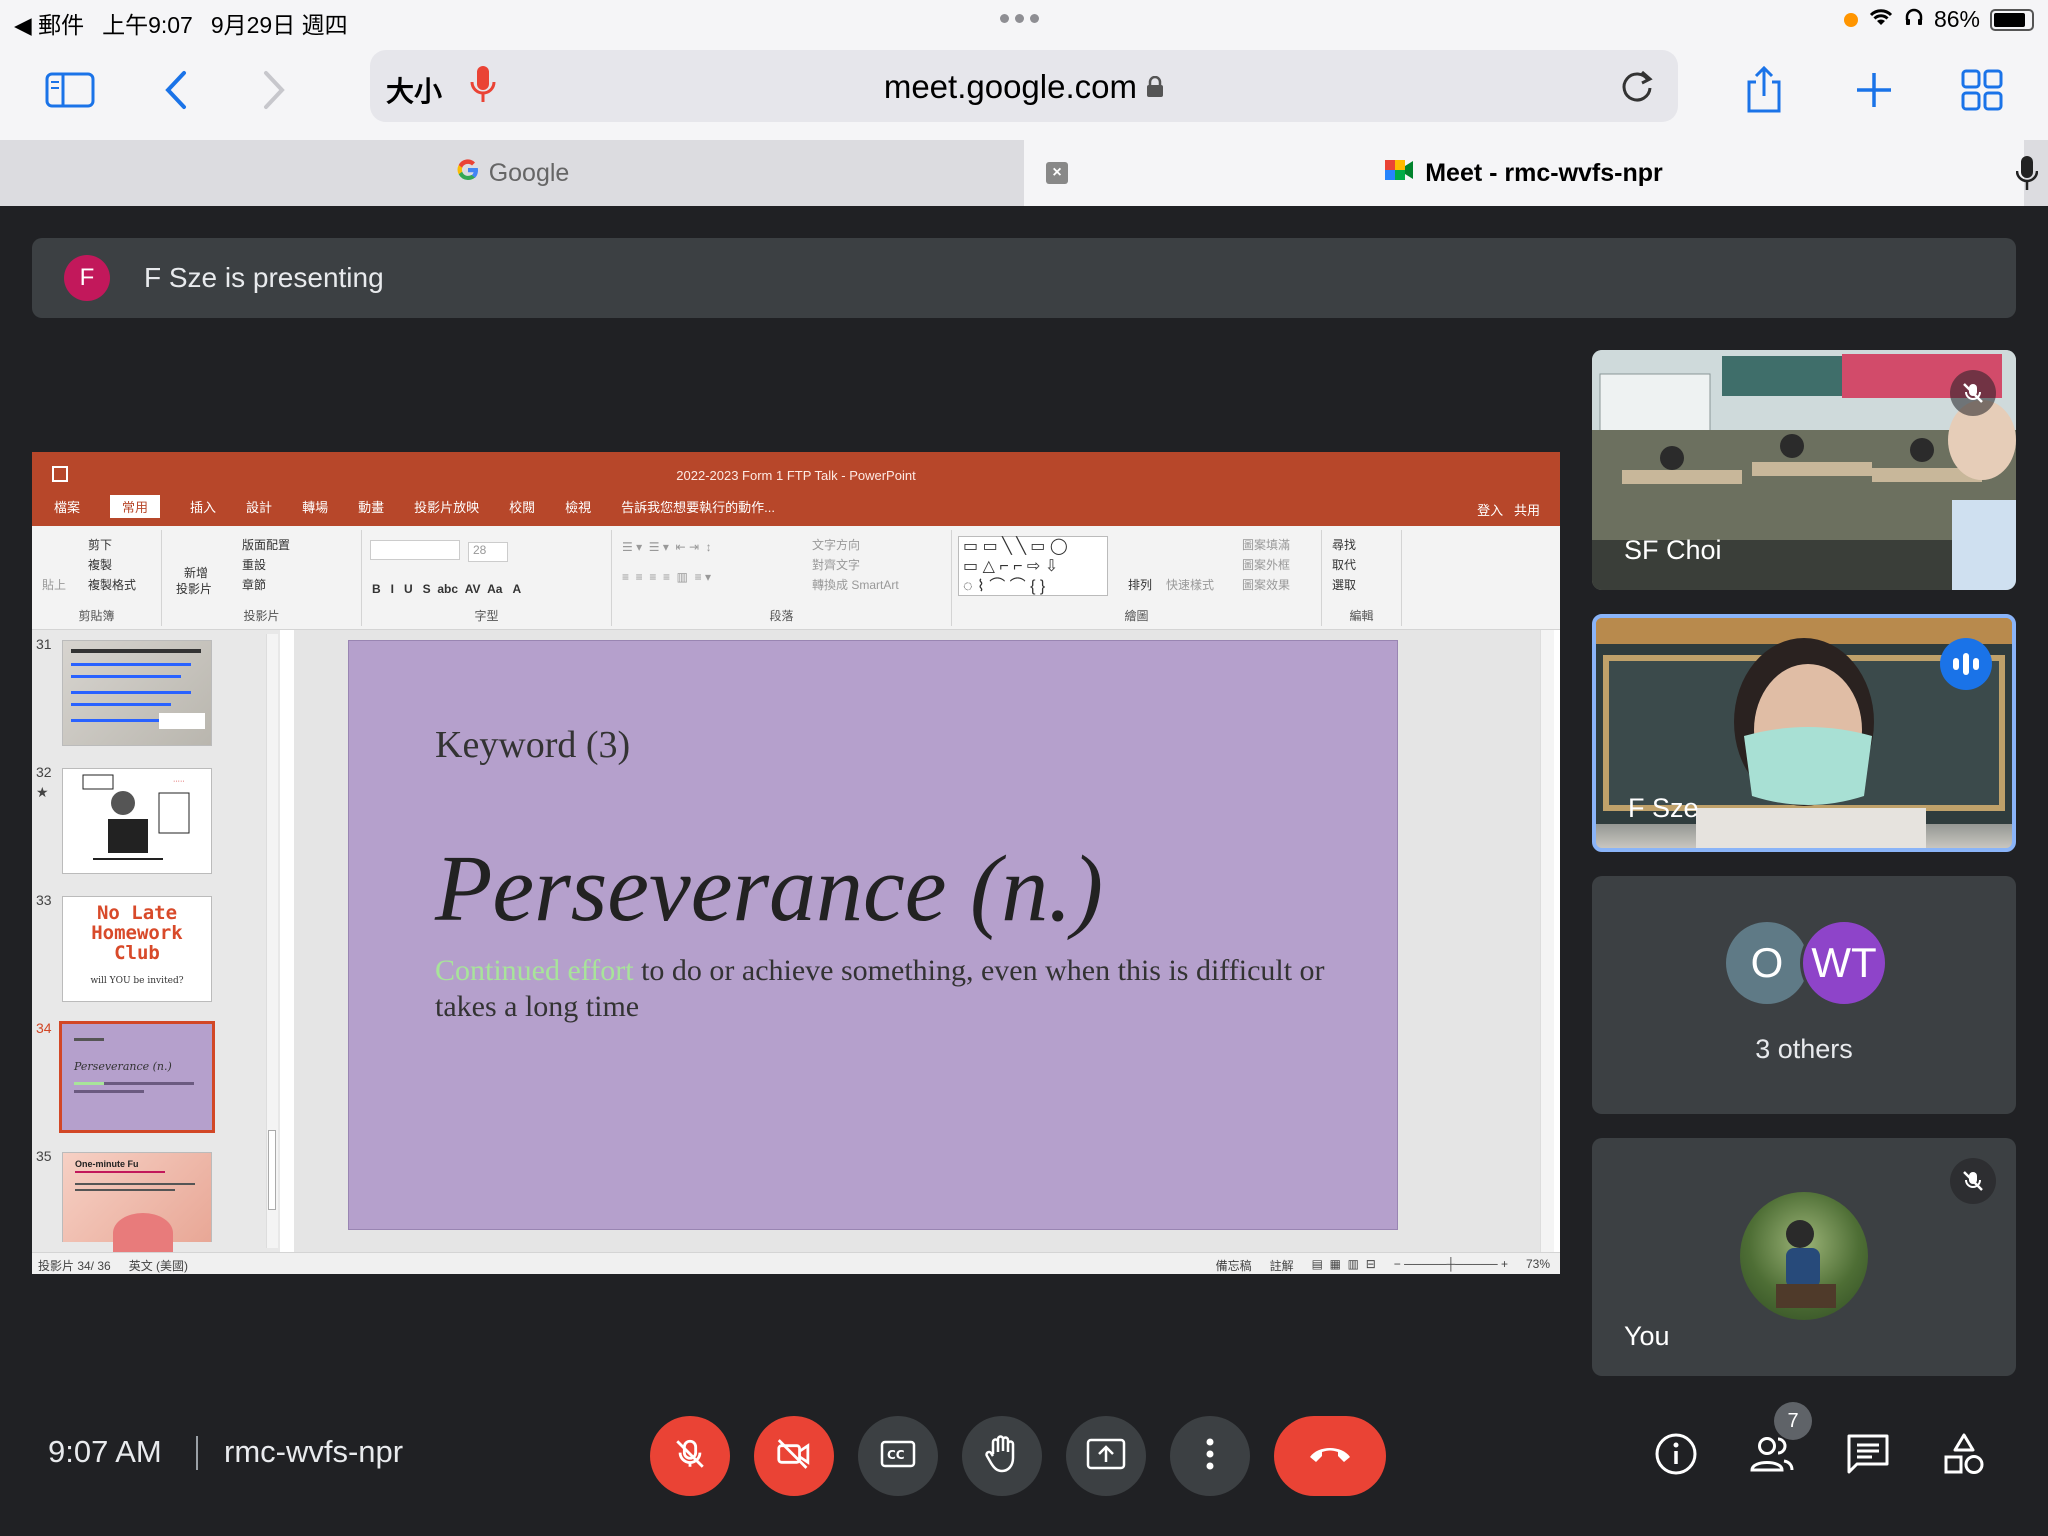 This screenshot has width=2048, height=1536. I want to click on hand-icon, so click(1002, 1456).